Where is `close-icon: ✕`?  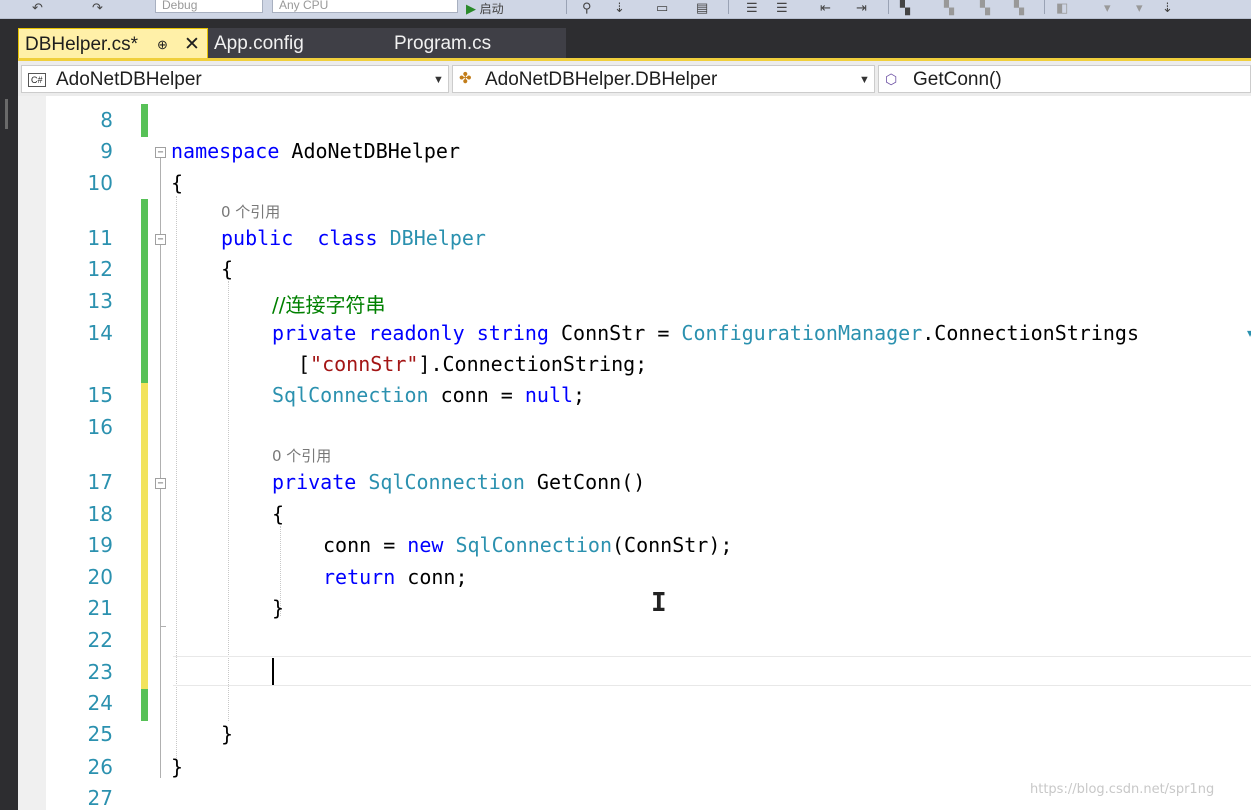 close-icon: ✕ is located at coordinates (192, 45).